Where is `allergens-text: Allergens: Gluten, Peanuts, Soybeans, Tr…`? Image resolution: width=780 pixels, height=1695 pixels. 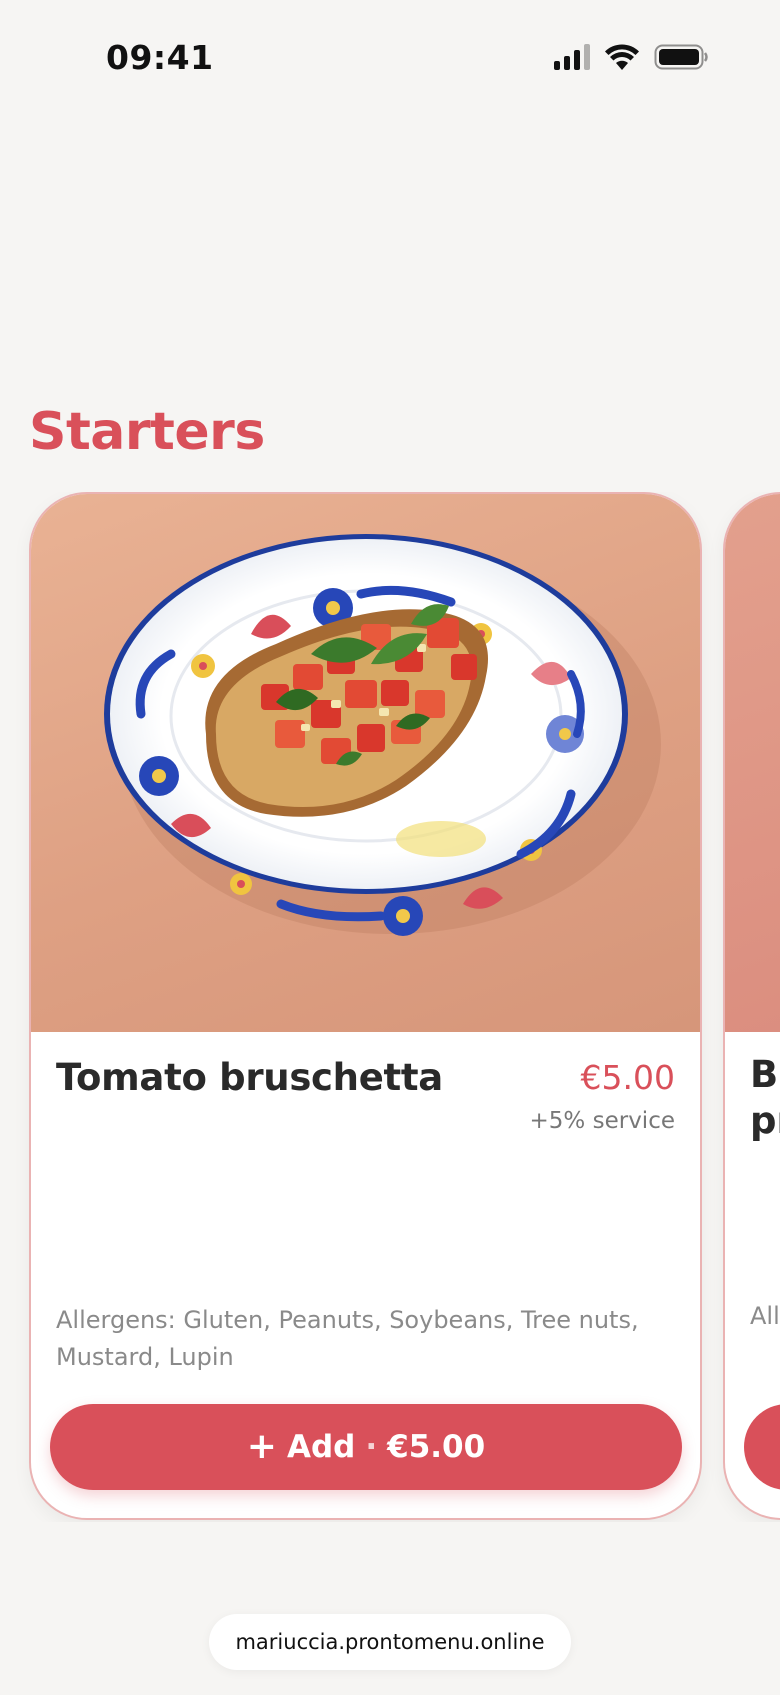
allergens-text: Allergens: Gluten, Peanuts, Soybeans, Tr… is located at coordinates (347, 1338).